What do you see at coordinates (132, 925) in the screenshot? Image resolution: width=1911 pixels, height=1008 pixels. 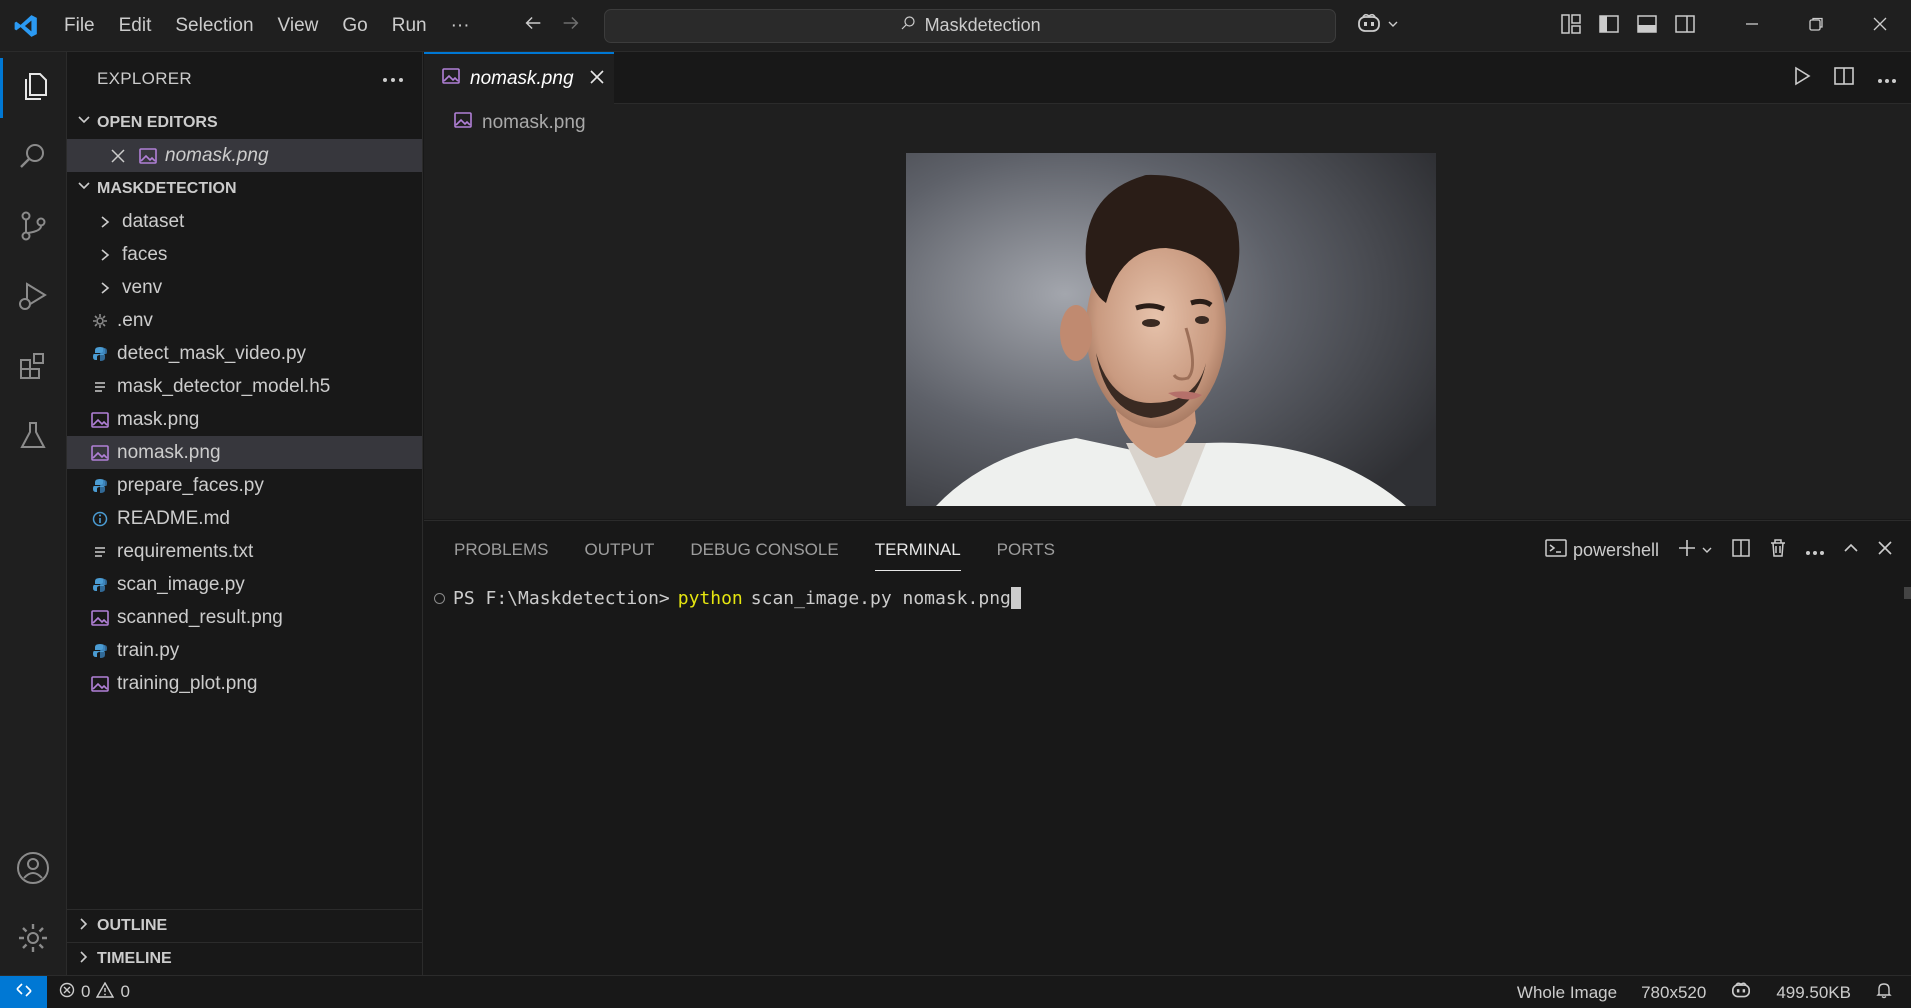 I see `outline-label: OUTLINE` at bounding box center [132, 925].